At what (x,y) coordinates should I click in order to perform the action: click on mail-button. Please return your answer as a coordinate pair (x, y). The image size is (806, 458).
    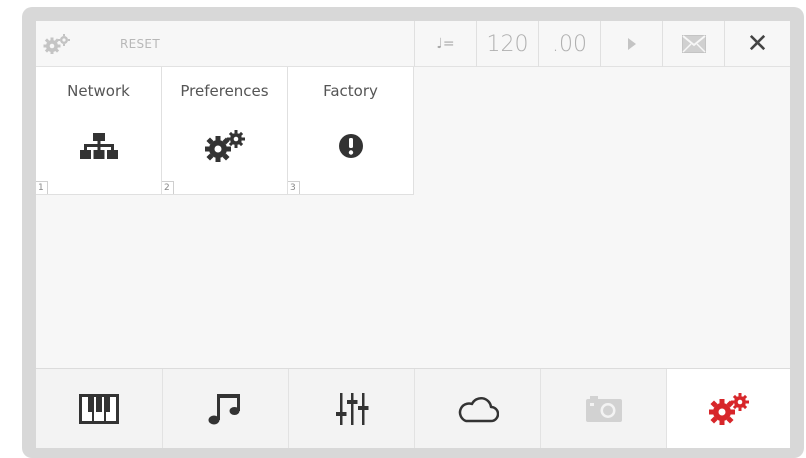
    Looking at the image, I should click on (693, 44).